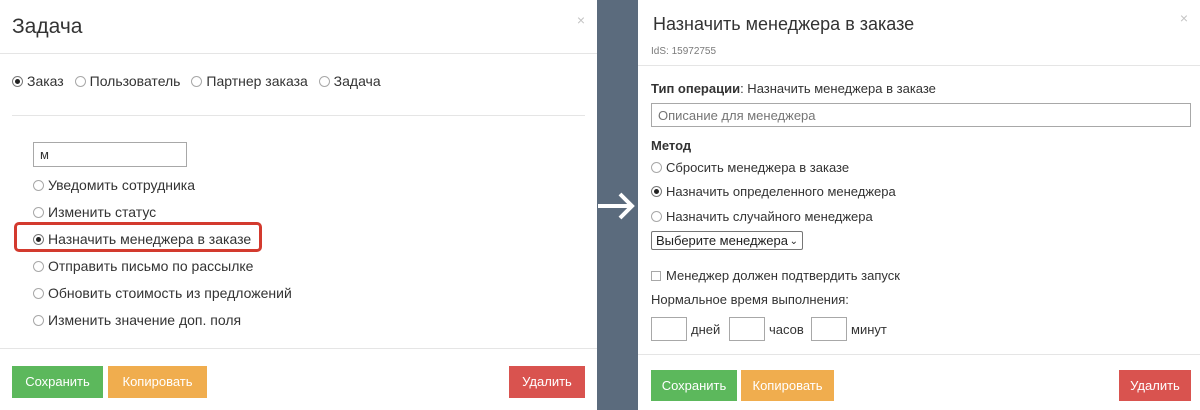 The image size is (1200, 410). I want to click on object-type-order: Заказ, so click(38, 81).